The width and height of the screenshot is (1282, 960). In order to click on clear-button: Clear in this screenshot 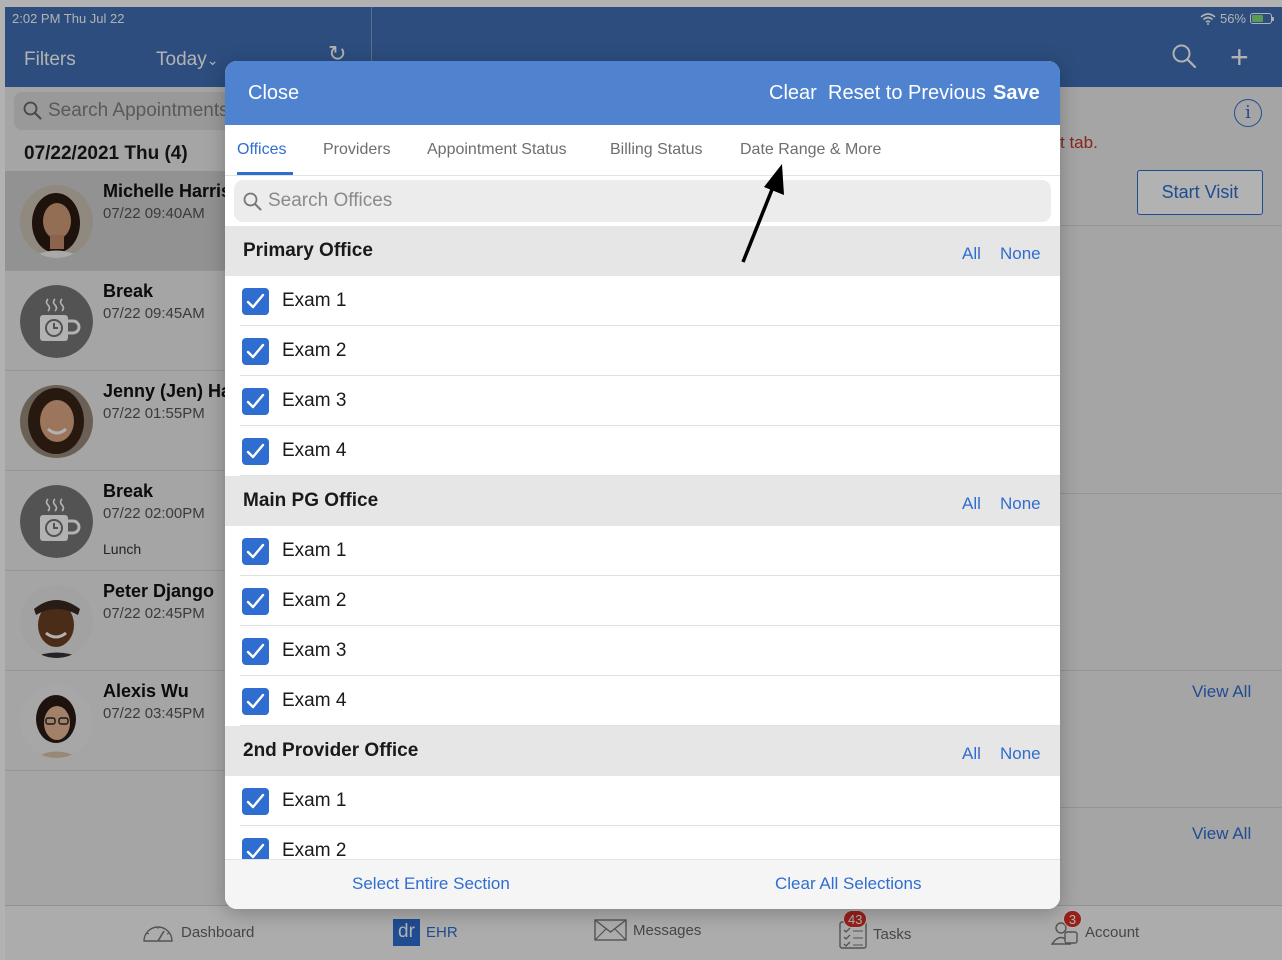, I will do `click(793, 93)`.